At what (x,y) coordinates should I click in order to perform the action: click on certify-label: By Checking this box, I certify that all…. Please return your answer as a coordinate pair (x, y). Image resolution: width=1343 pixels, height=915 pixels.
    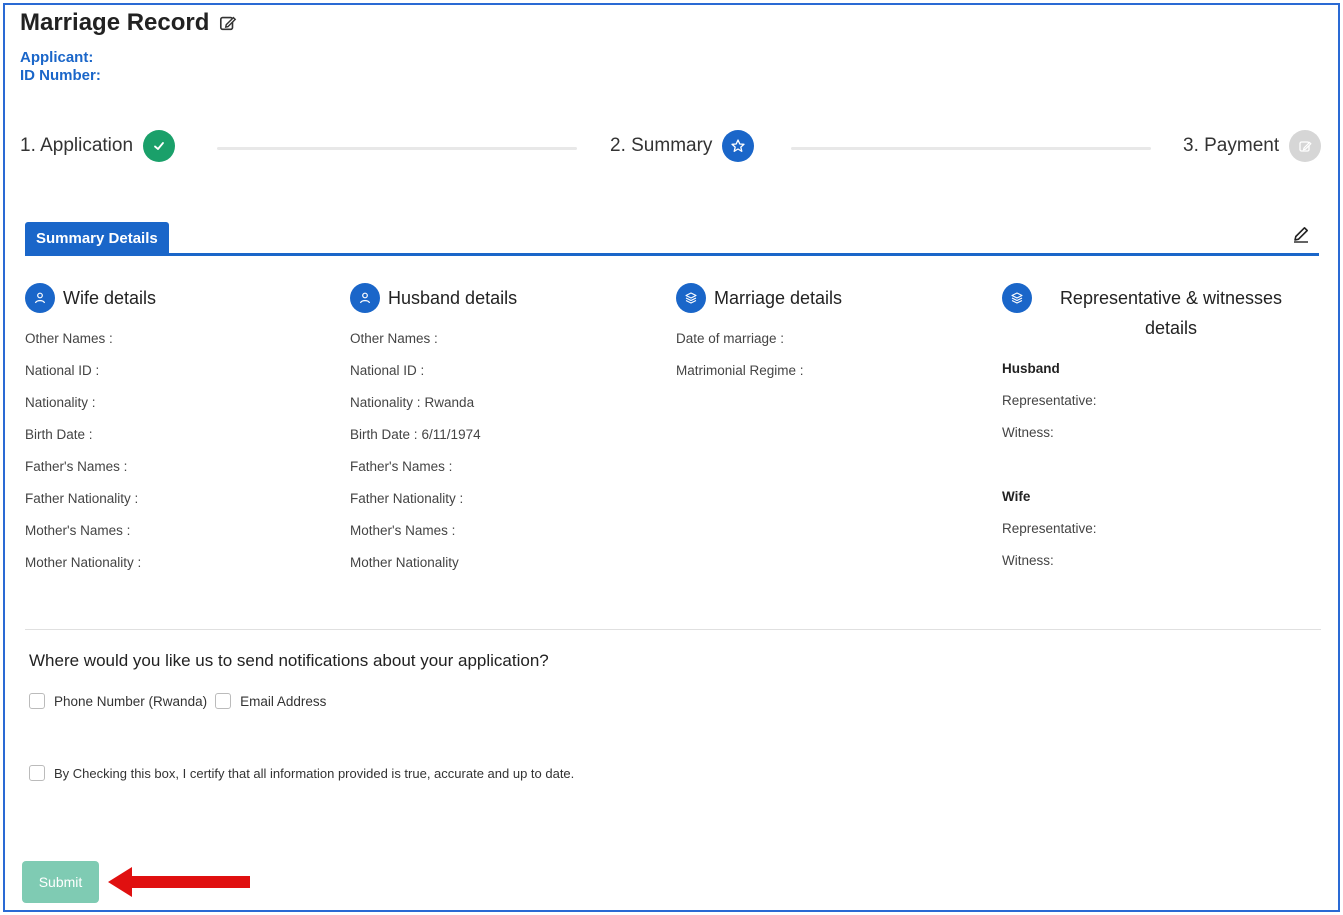
    Looking at the image, I should click on (314, 773).